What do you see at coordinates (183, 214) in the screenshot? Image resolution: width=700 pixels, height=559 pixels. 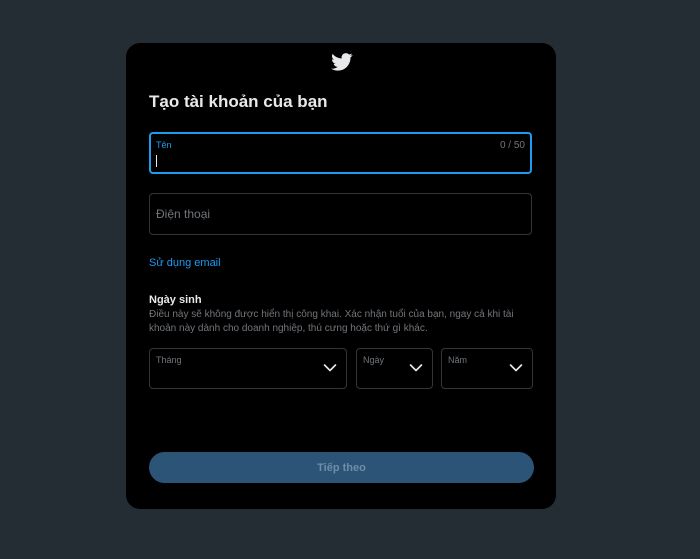 I see `phone-field-placeholder: Điện thoại` at bounding box center [183, 214].